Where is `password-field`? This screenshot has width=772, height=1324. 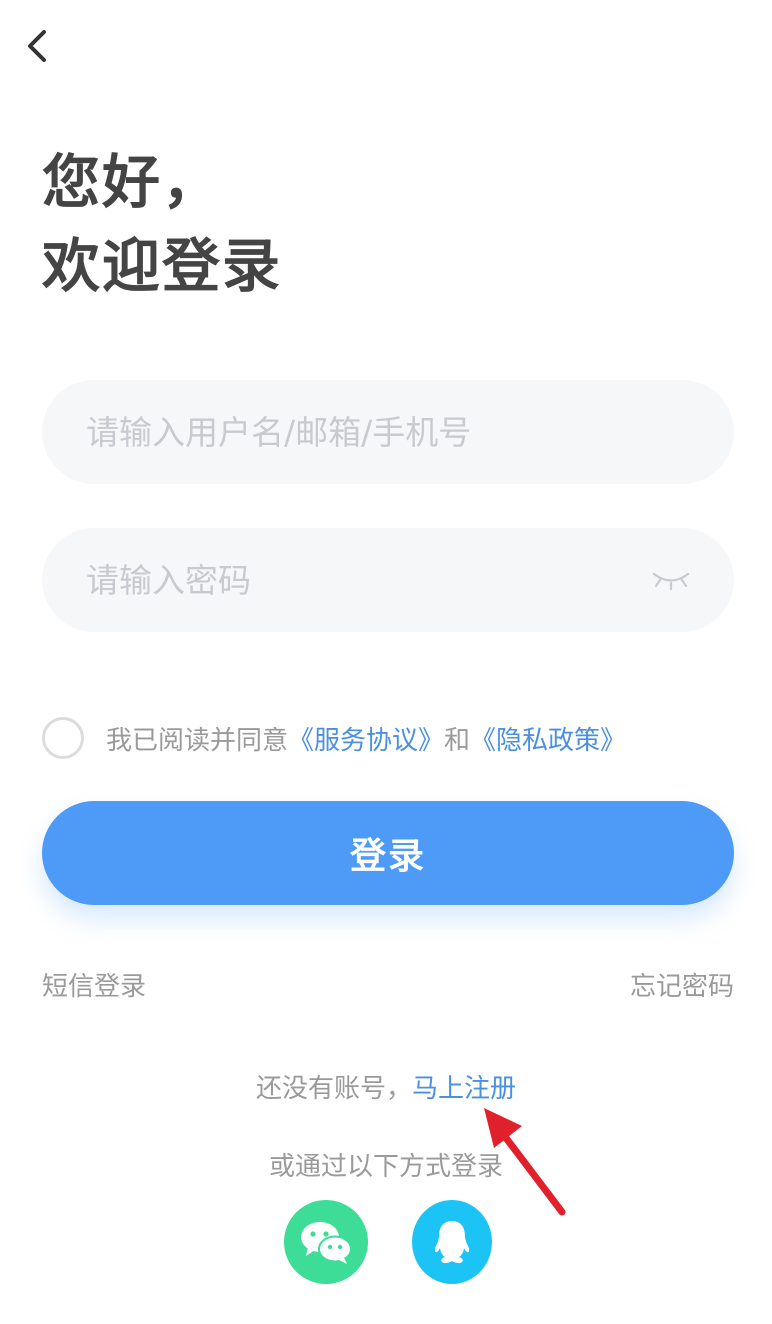
password-field is located at coordinates (388, 580).